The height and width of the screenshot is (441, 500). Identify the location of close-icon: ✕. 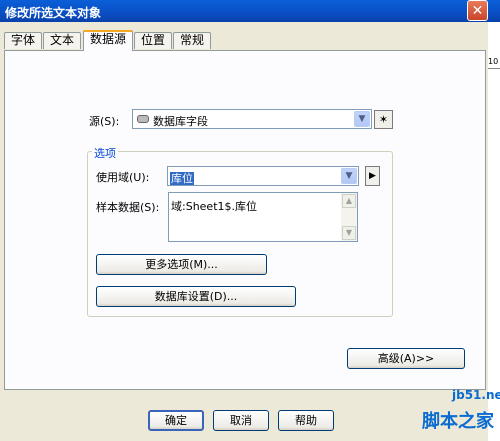
(477, 11).